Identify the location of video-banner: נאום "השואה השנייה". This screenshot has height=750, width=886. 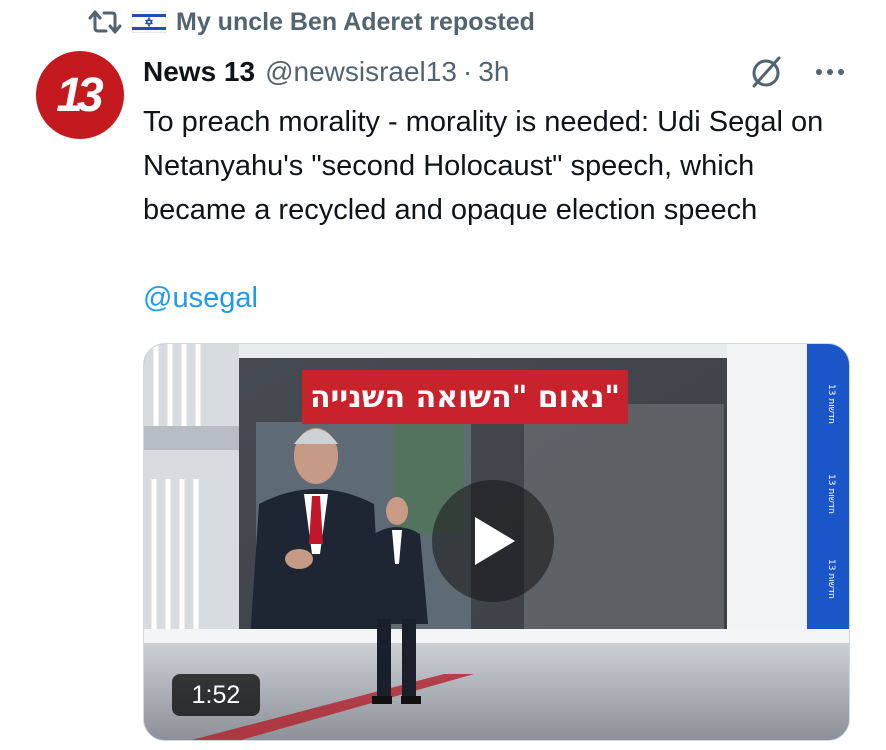
(465, 397).